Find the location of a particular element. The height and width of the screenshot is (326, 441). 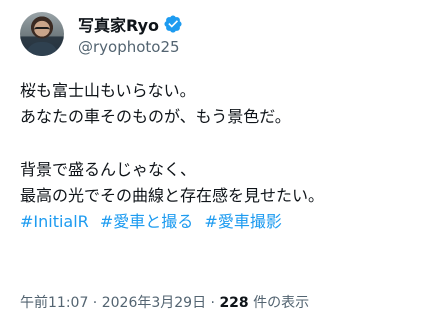

hashtag-link: #愛車撮影 is located at coordinates (242, 221).